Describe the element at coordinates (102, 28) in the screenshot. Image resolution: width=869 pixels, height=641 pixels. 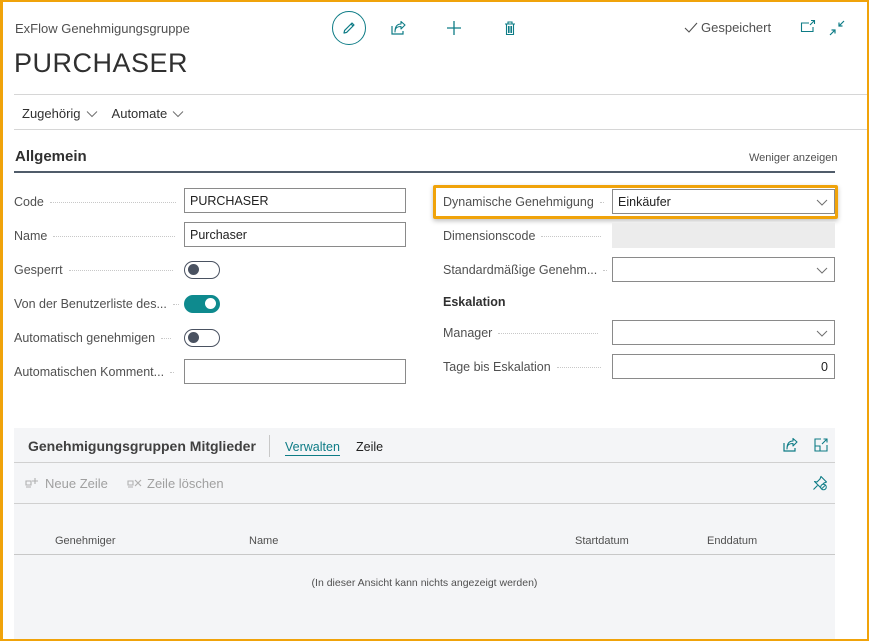
I see `app-title: ExFlow Genehmigungsgruppe` at that location.